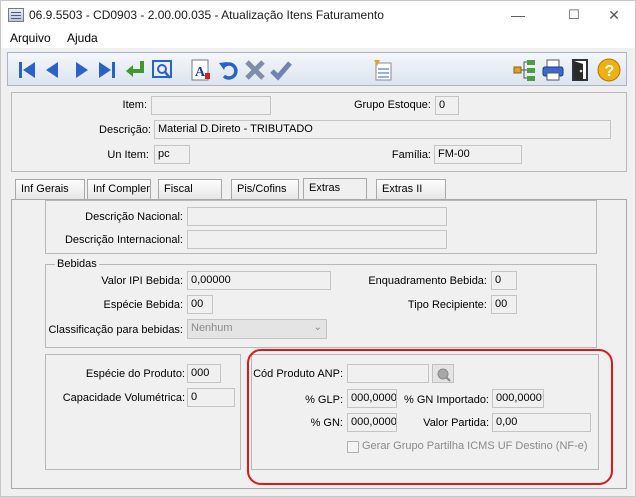 This screenshot has width=636, height=497. Describe the element at coordinates (200, 304) in the screenshot. I see `especie-bebida-field: 00` at that location.